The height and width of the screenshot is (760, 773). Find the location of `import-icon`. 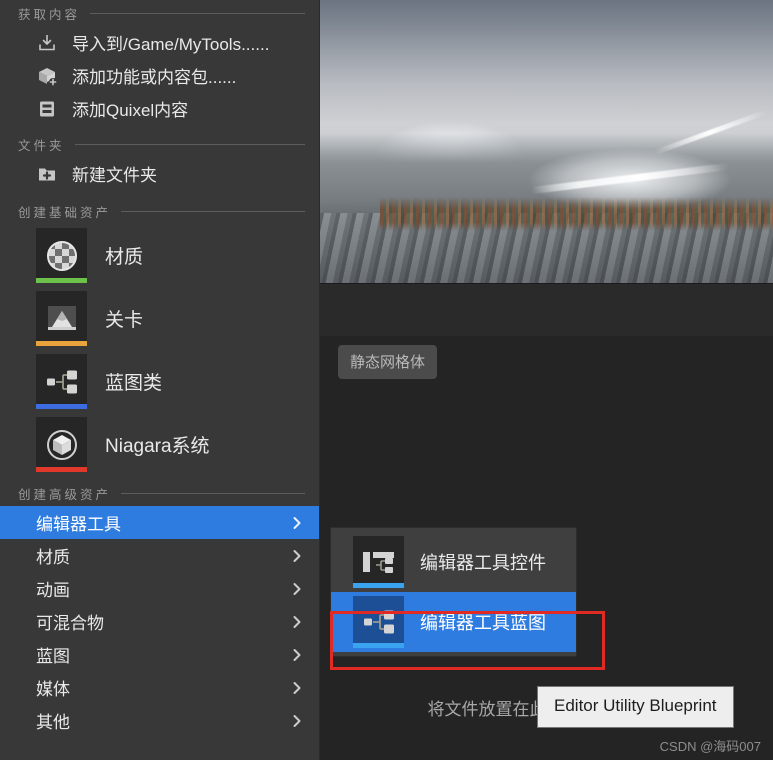

import-icon is located at coordinates (47, 42).